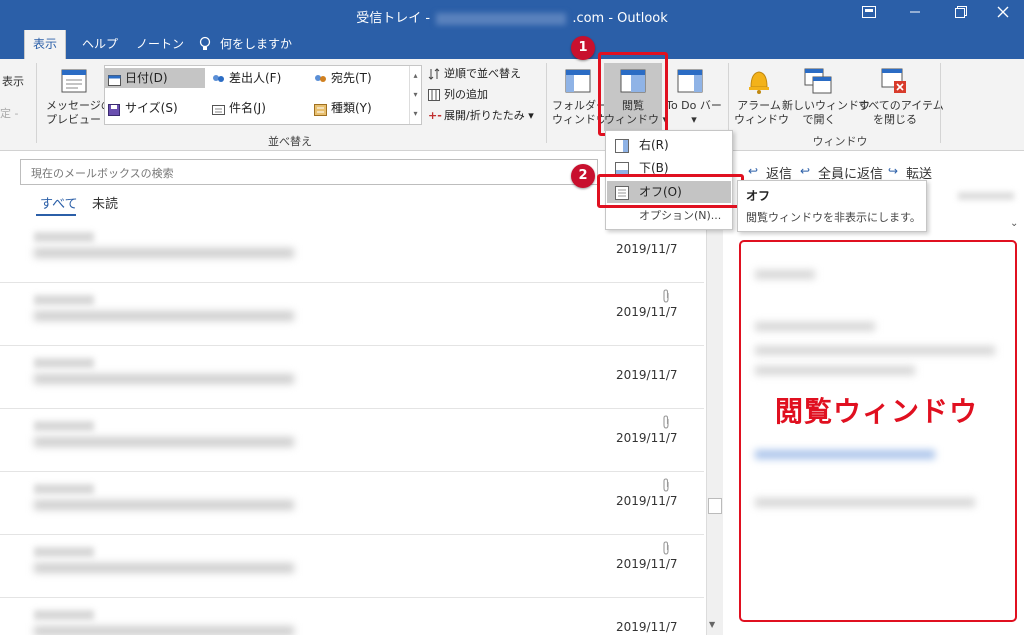 This screenshot has width=1024, height=635. Describe the element at coordinates (501, 18) in the screenshot. I see `blurred-account` at that location.